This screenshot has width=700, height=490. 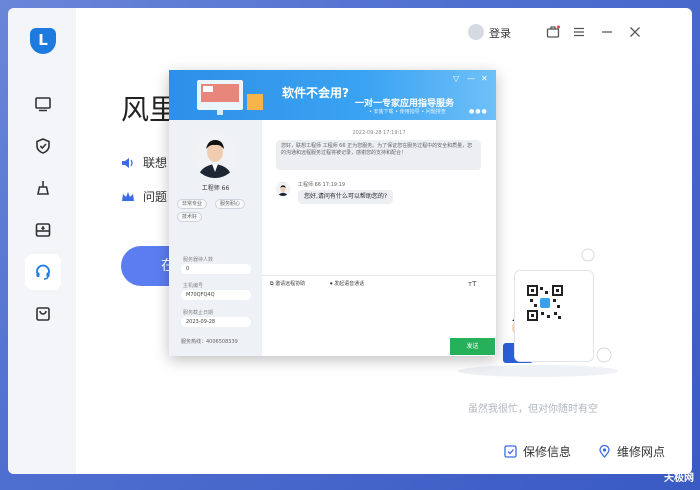 I want to click on menu-icon, so click(x=579, y=32).